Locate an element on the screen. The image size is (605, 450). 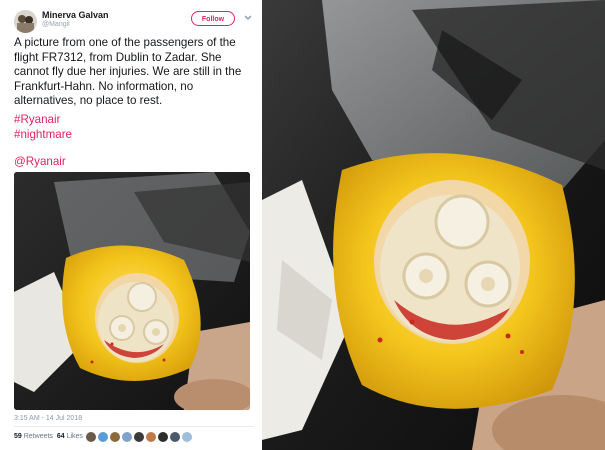
engagement-stats: 59 Retweets 64 Likes is located at coordinates (48, 436).